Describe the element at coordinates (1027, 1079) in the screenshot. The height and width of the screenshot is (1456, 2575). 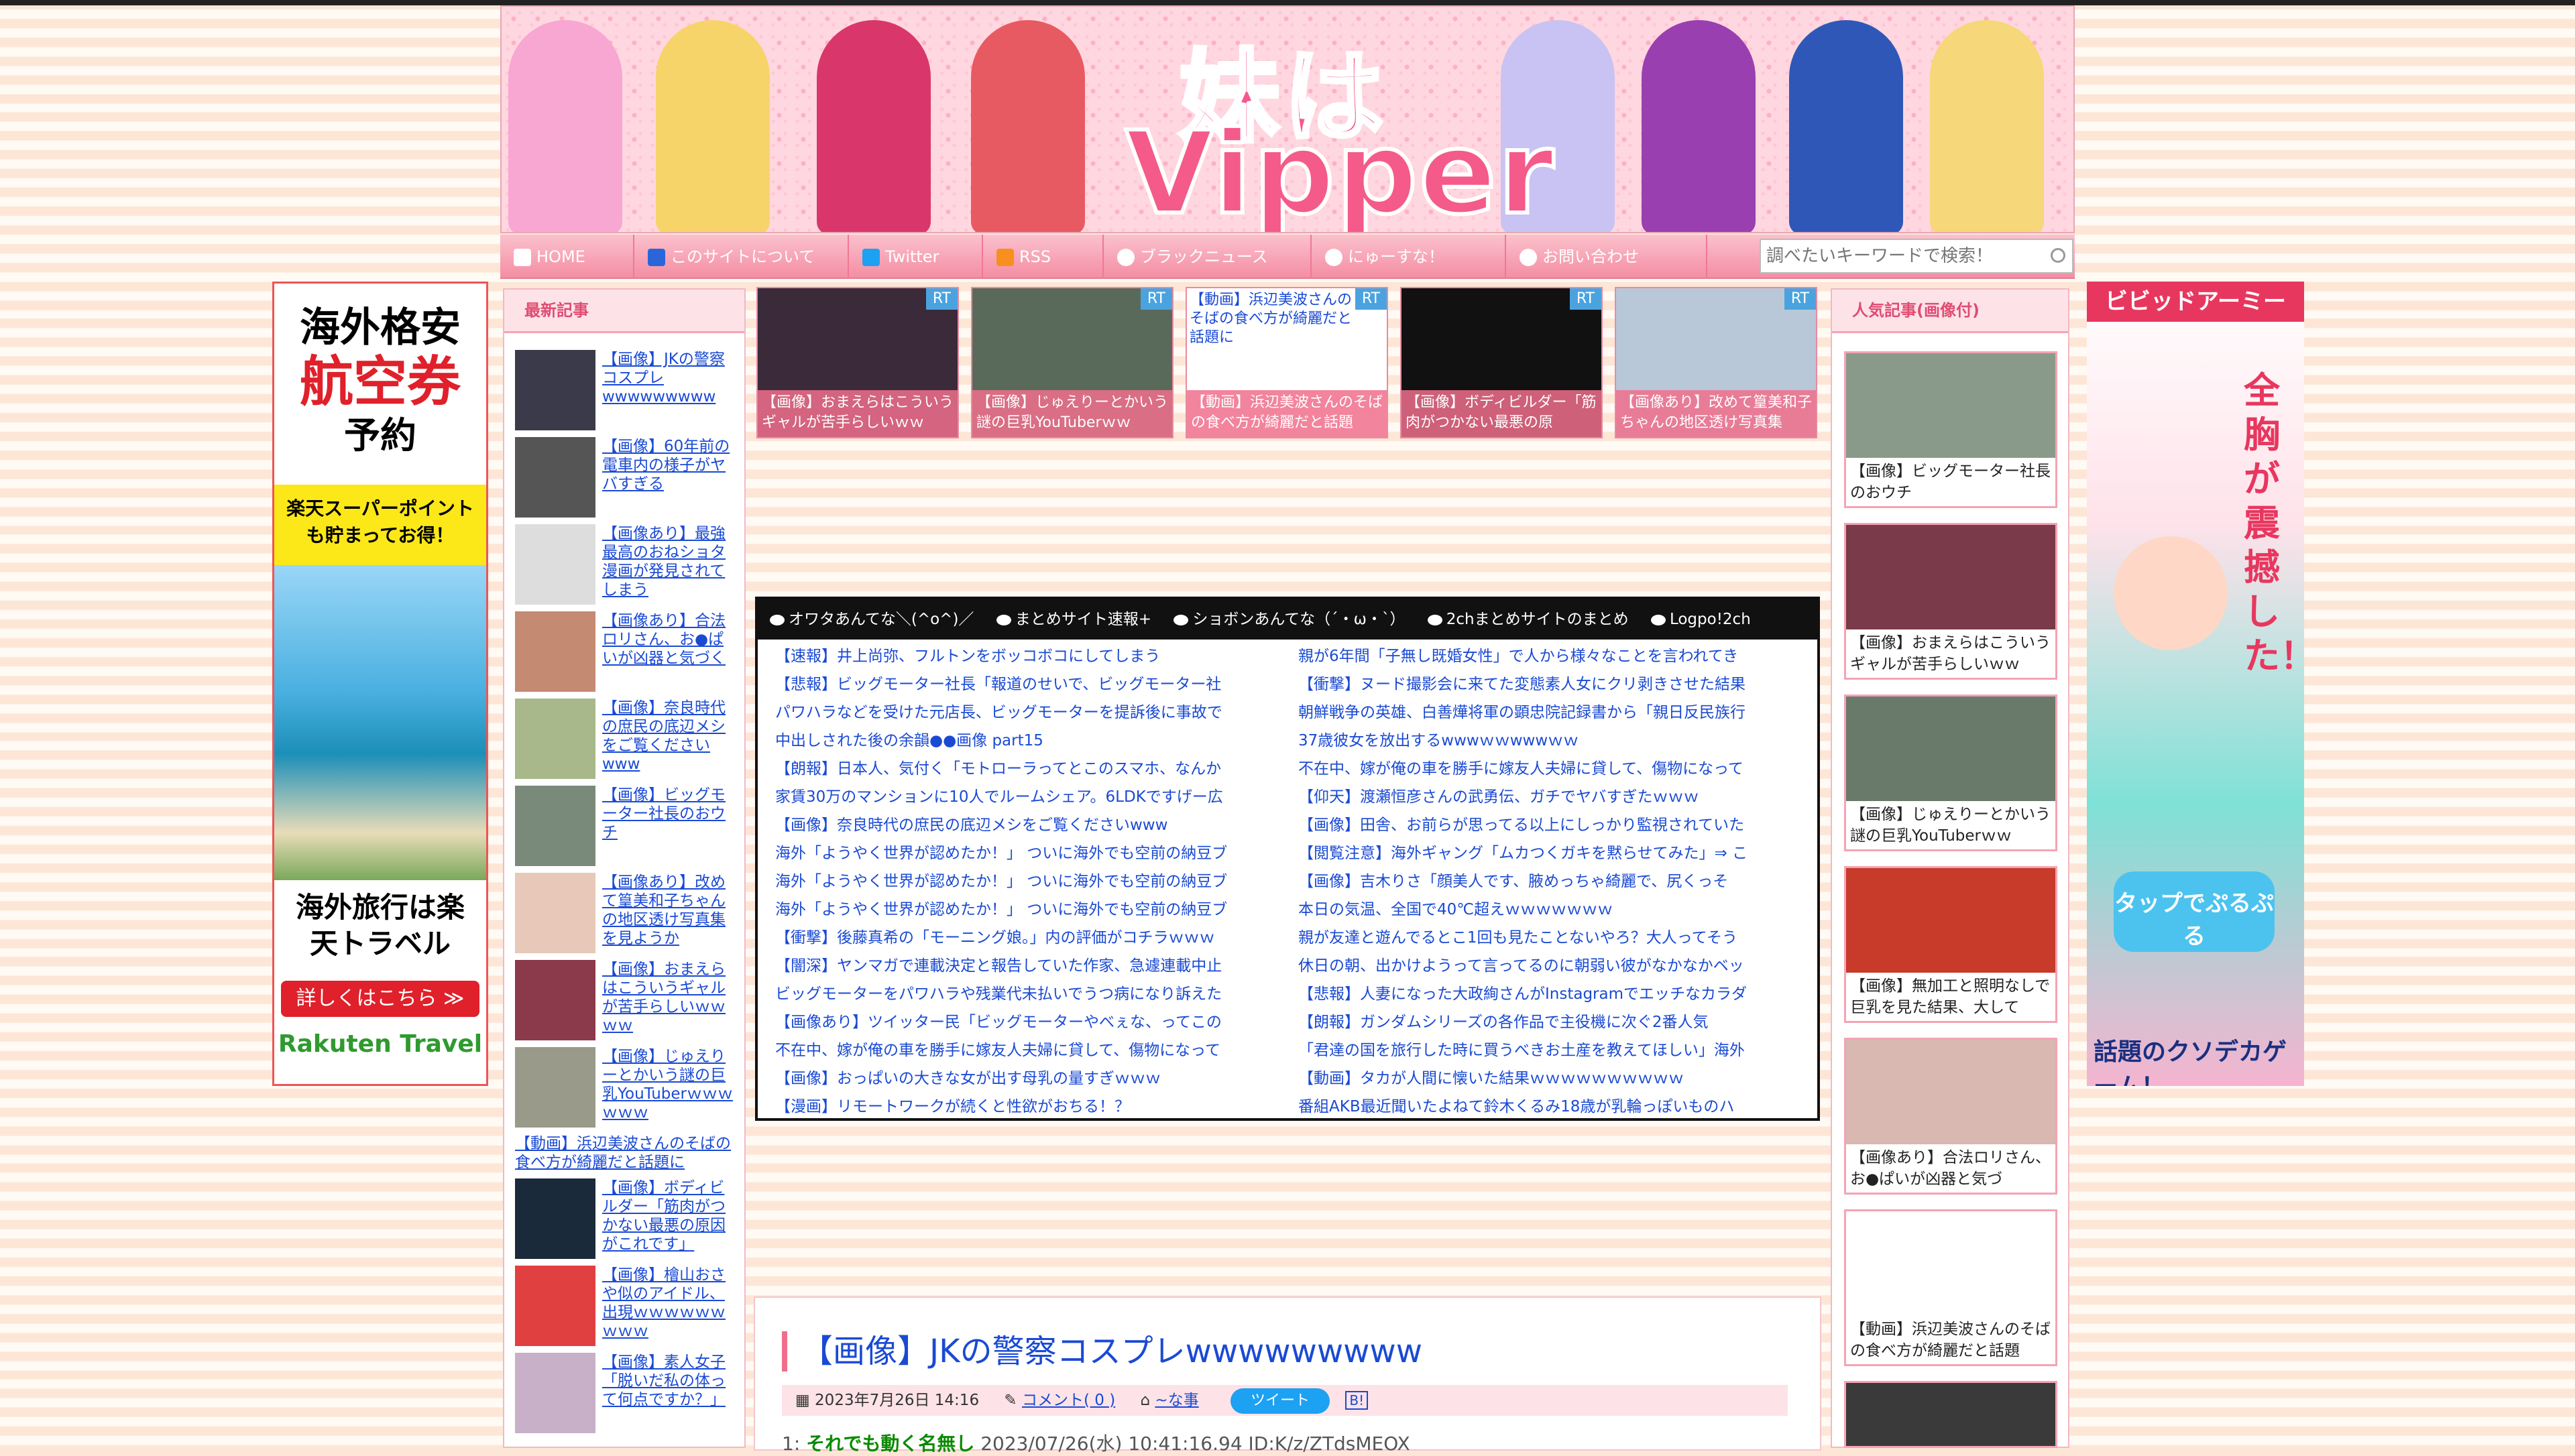
I see `feed-link: 【画像】おっぱいの大きな女が出す母乳の量すぎｗｗｗ` at that location.